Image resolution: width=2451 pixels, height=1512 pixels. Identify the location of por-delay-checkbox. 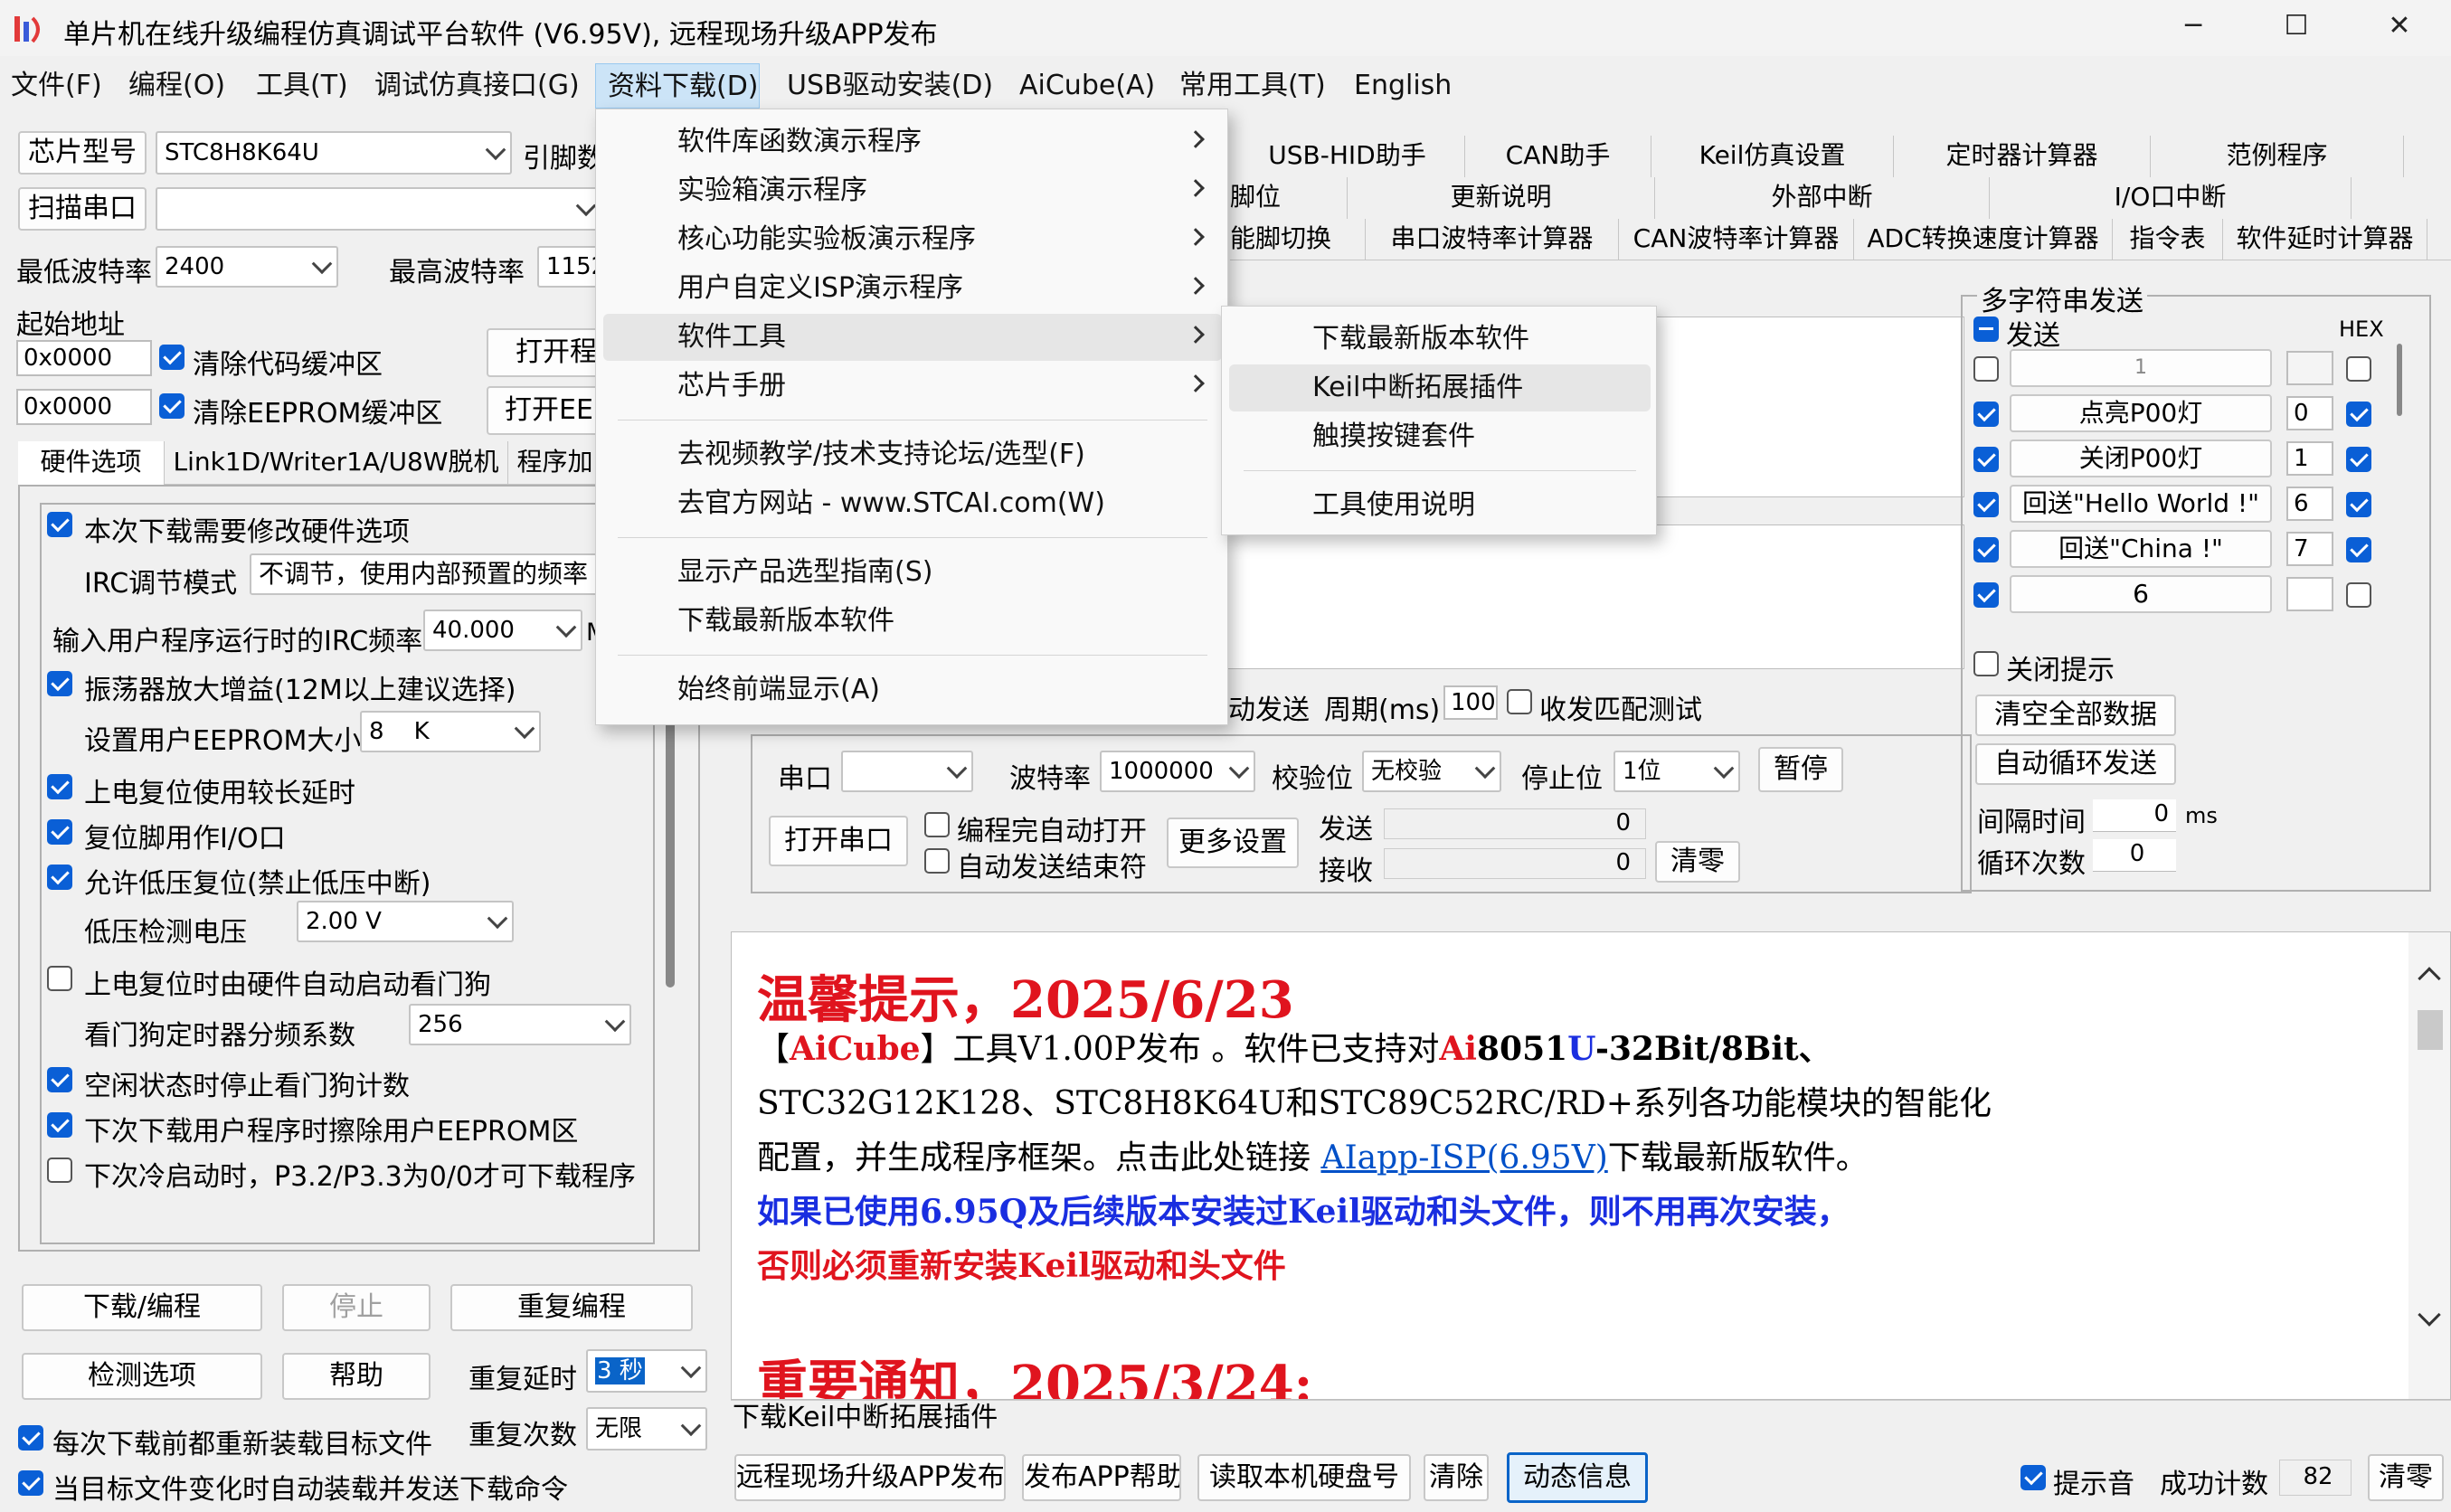
(59, 786).